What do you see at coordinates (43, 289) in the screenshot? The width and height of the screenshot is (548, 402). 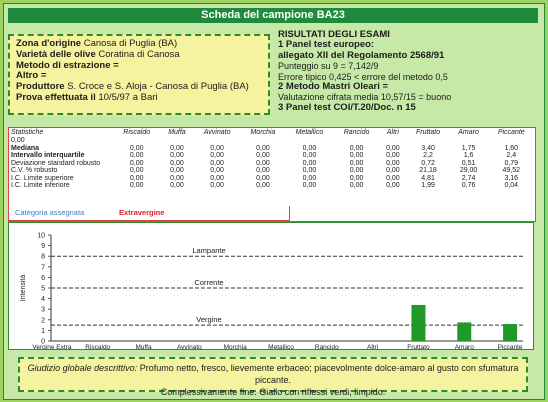 I see `y-tick-label: 5` at bounding box center [43, 289].